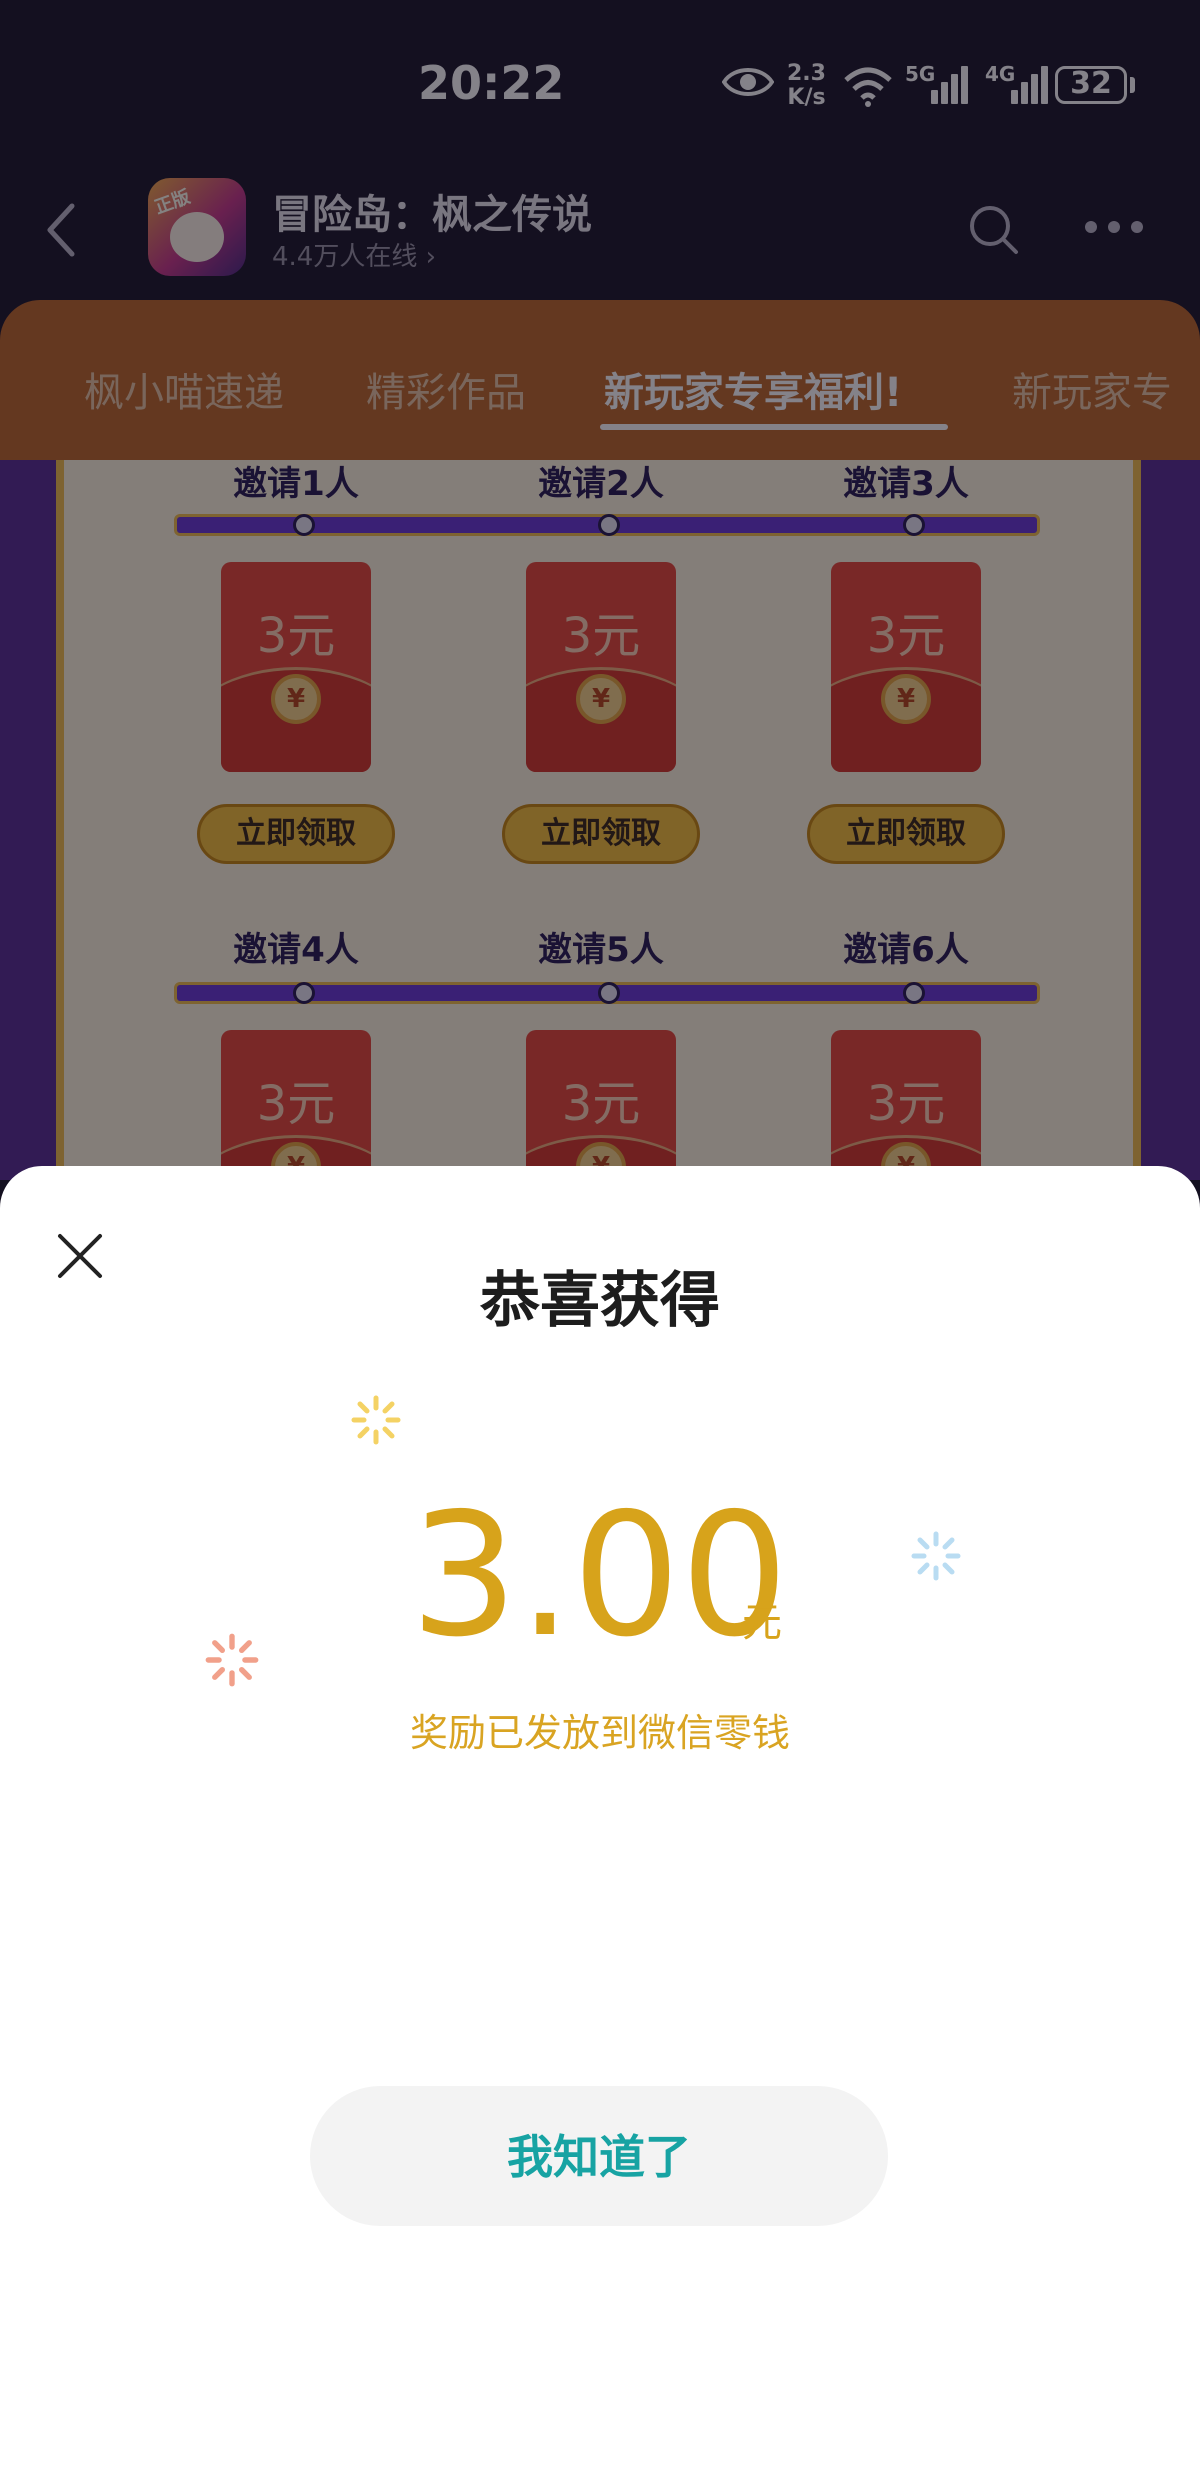 The height and width of the screenshot is (2486, 1200). I want to click on acknowledge-button: 我知道了, so click(599, 2156).